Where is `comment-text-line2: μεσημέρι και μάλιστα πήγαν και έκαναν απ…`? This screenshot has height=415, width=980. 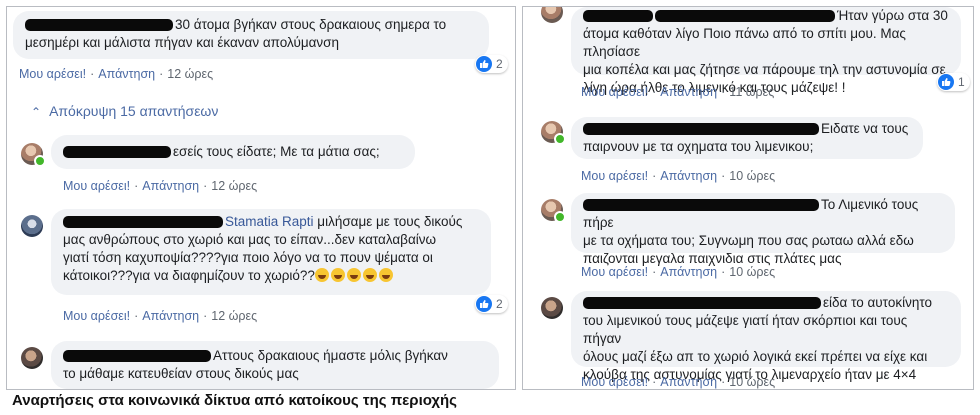 comment-text-line2: μεσημέρι και μάλιστα πήγαν και έκαναν απ… is located at coordinates (182, 42).